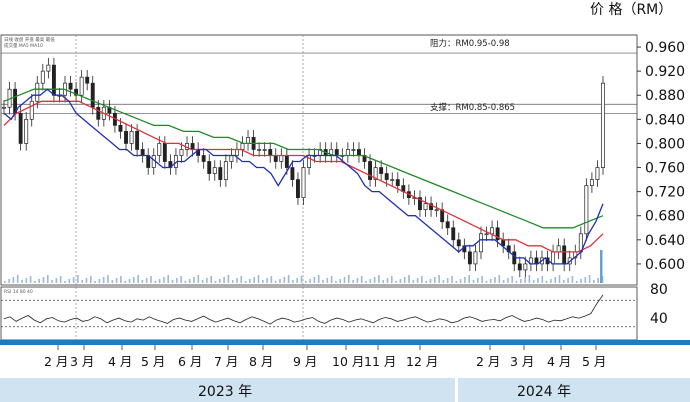 This screenshot has height=402, width=690. What do you see at coordinates (665, 217) in the screenshot?
I see `y-tick-label: 0.680` at bounding box center [665, 217].